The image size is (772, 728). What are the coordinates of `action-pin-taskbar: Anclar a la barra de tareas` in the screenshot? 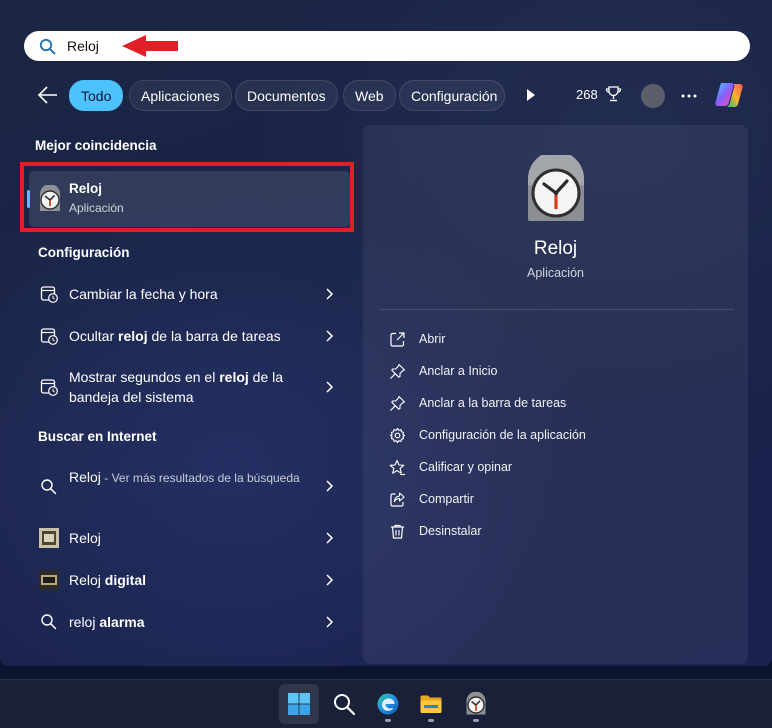 It's located at (557, 404).